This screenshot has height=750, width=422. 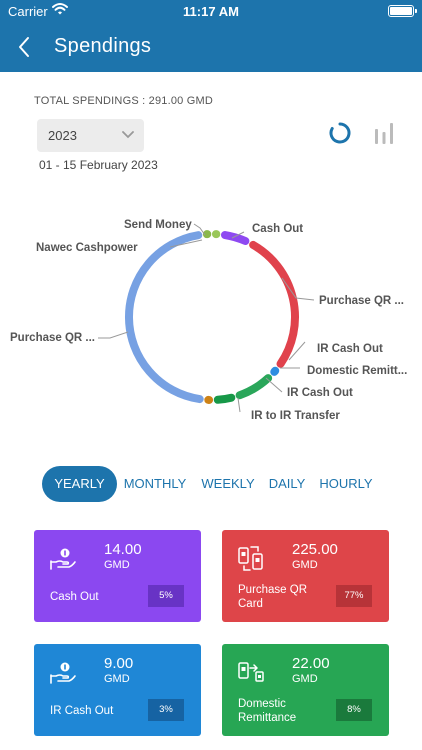 I want to click on card-label: Cash Out, so click(x=74, y=597).